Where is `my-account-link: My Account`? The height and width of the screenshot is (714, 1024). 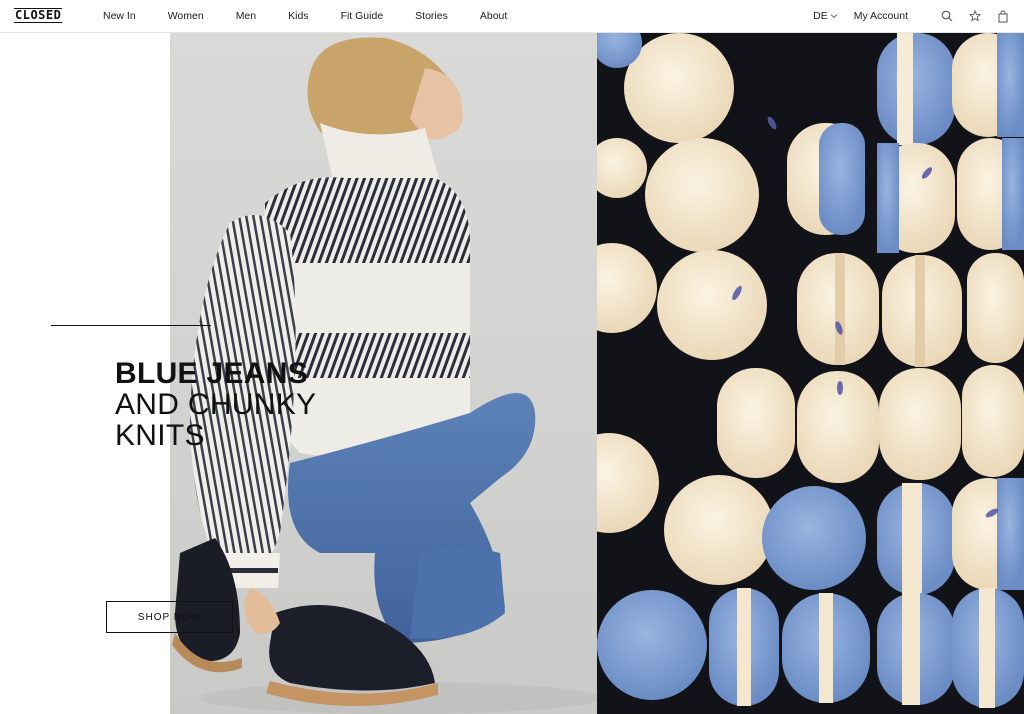
my-account-link: My Account is located at coordinates (881, 16).